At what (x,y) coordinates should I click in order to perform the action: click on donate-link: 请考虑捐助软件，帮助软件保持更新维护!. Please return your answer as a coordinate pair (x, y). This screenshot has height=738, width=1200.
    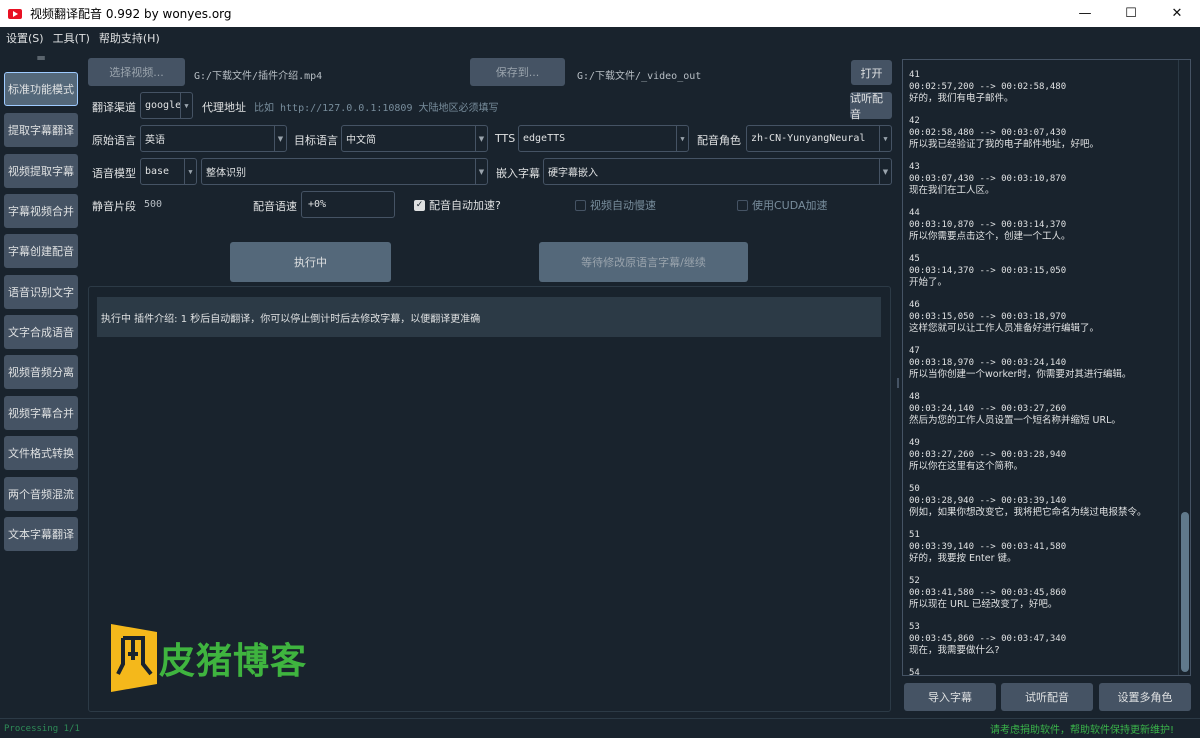
    Looking at the image, I should click on (1082, 728).